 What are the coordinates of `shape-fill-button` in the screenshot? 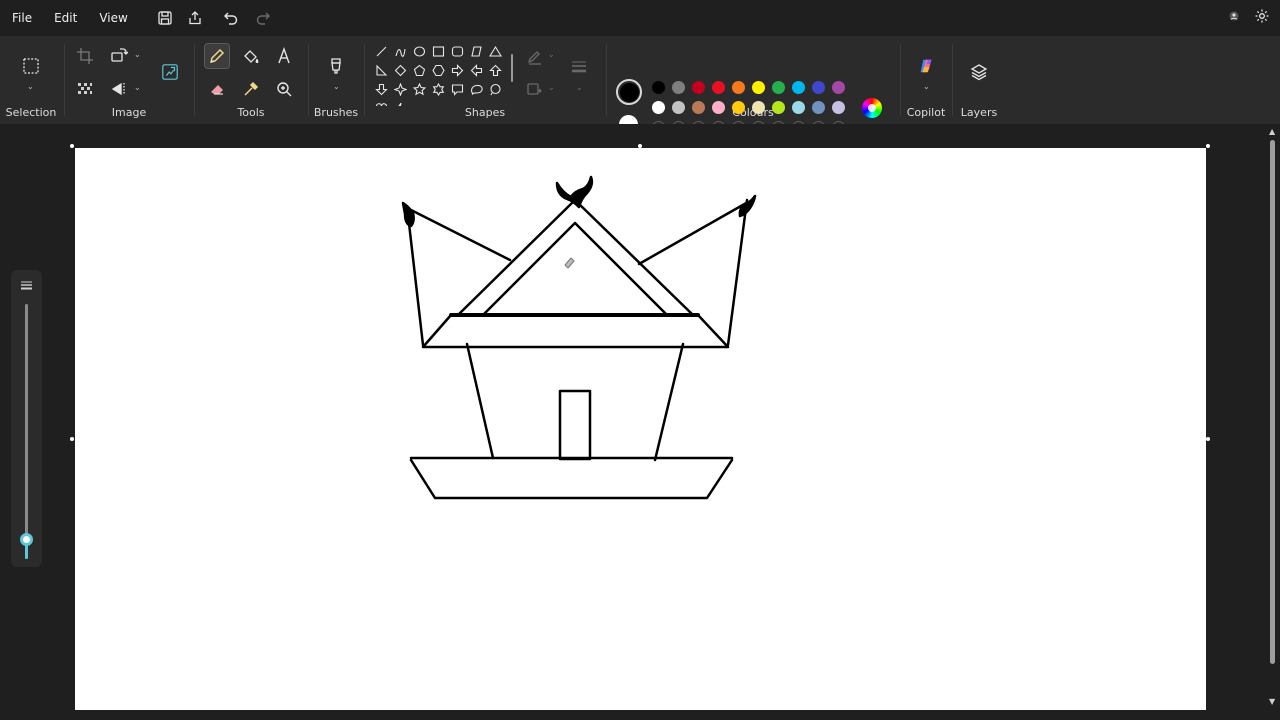 It's located at (535, 89).